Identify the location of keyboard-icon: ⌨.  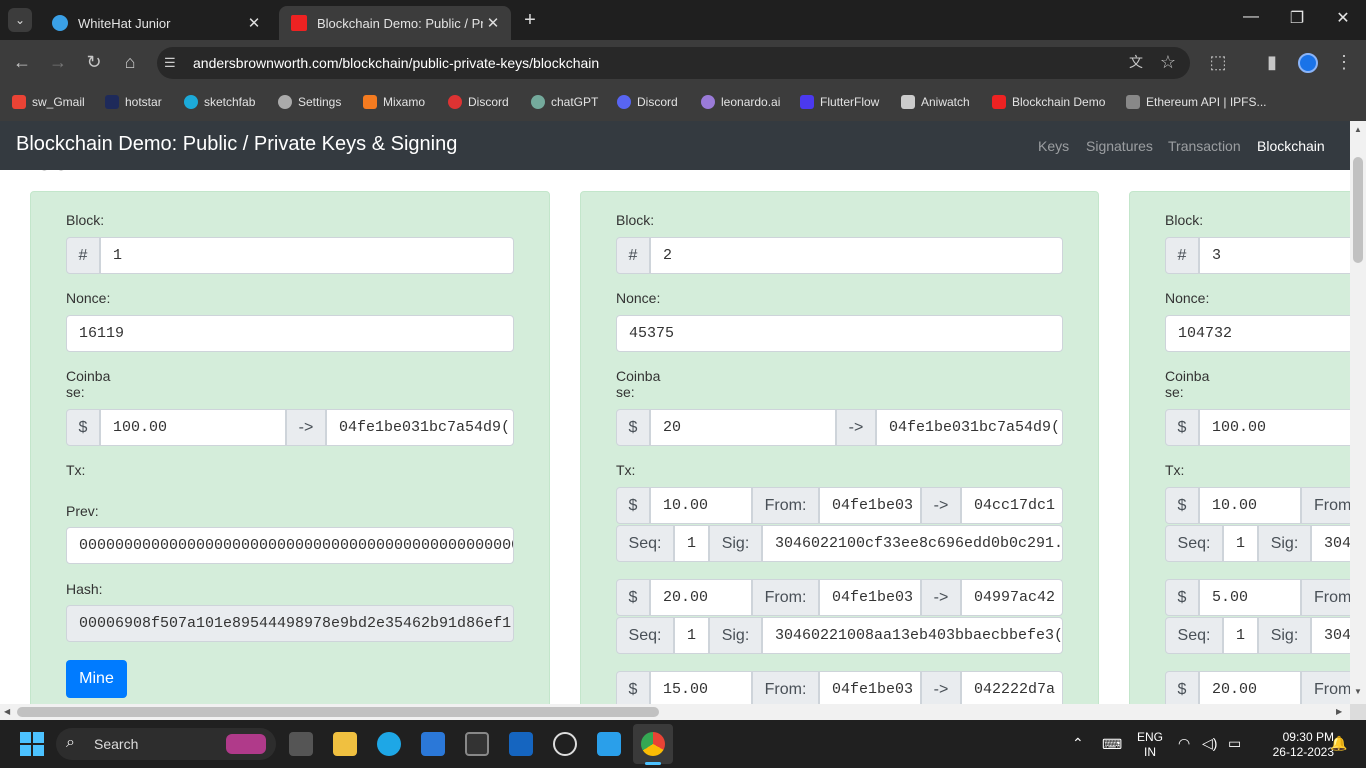
(1112, 744).